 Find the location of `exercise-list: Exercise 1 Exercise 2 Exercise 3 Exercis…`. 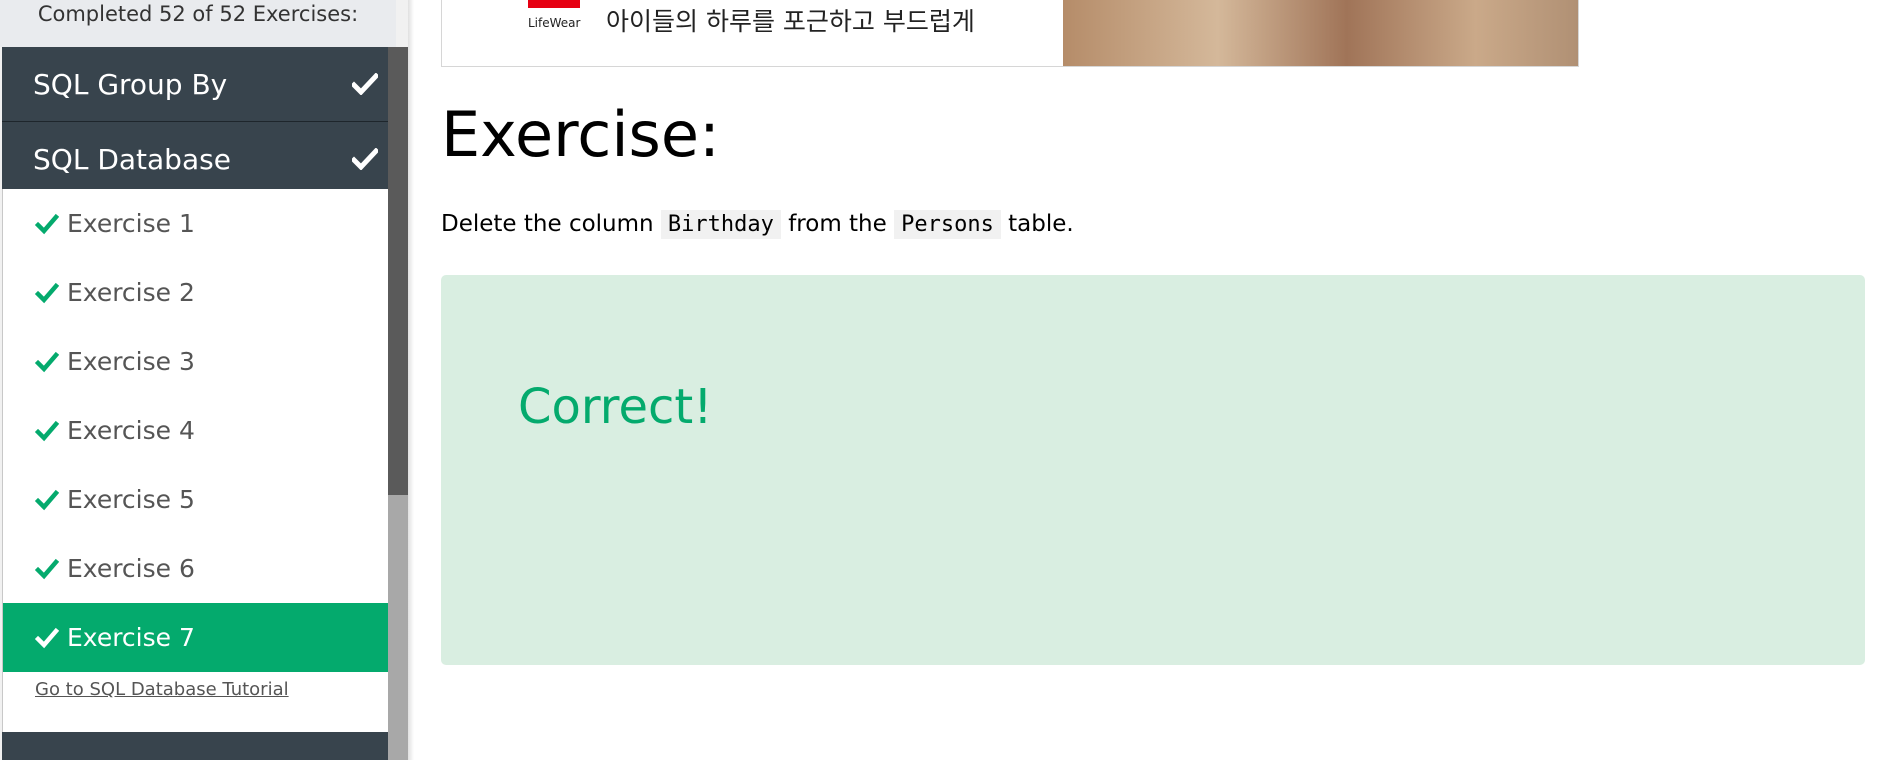

exercise-list: Exercise 1 Exercise 2 Exercise 3 Exercis… is located at coordinates (195, 460).